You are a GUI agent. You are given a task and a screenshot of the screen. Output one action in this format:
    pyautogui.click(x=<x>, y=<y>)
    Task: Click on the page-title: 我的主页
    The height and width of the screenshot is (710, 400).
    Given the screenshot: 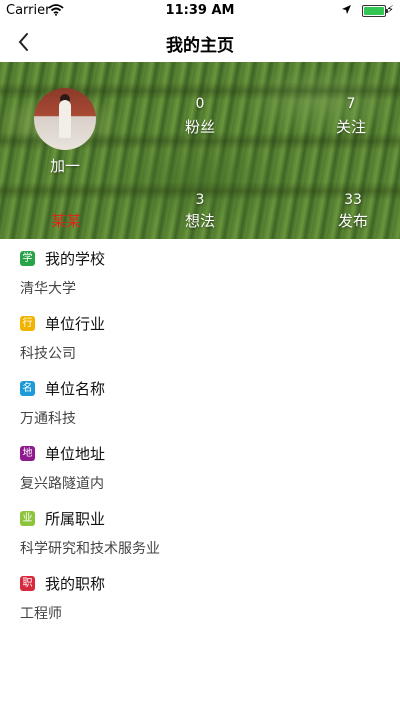 What is the action you would take?
    pyautogui.click(x=200, y=46)
    